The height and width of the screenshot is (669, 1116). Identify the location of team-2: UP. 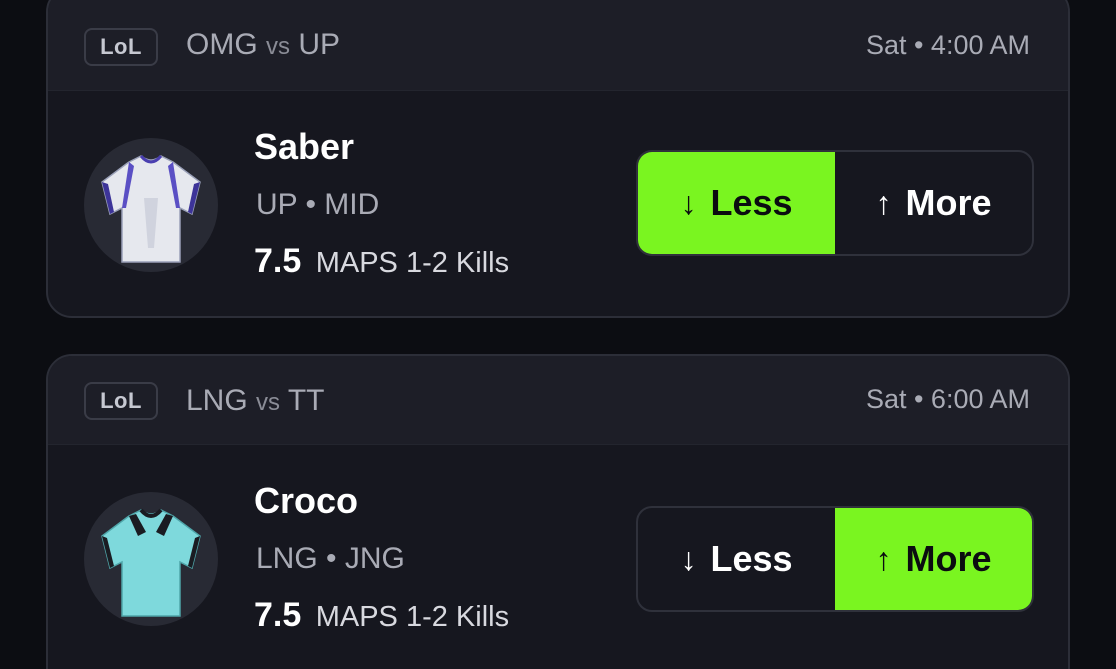
(319, 44).